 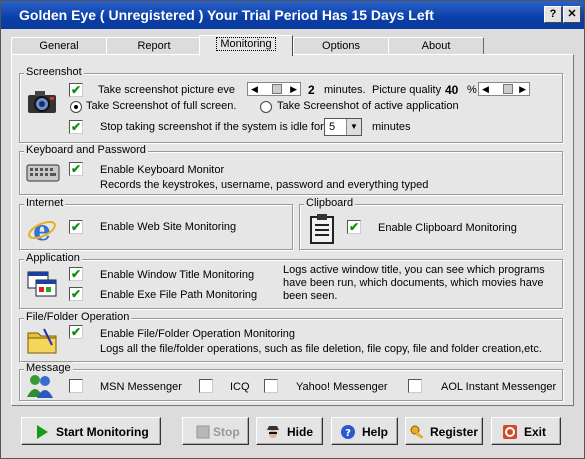 I want to click on full-screen-radio, so click(x=76, y=107).